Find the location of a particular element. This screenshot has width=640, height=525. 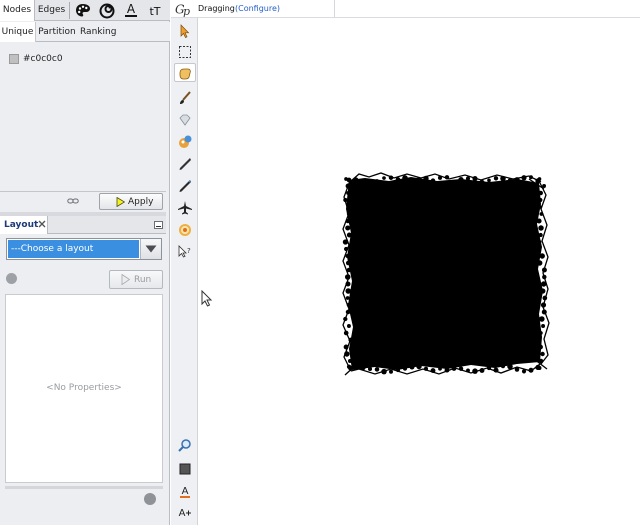

properties-scrollbar is located at coordinates (84, 487).